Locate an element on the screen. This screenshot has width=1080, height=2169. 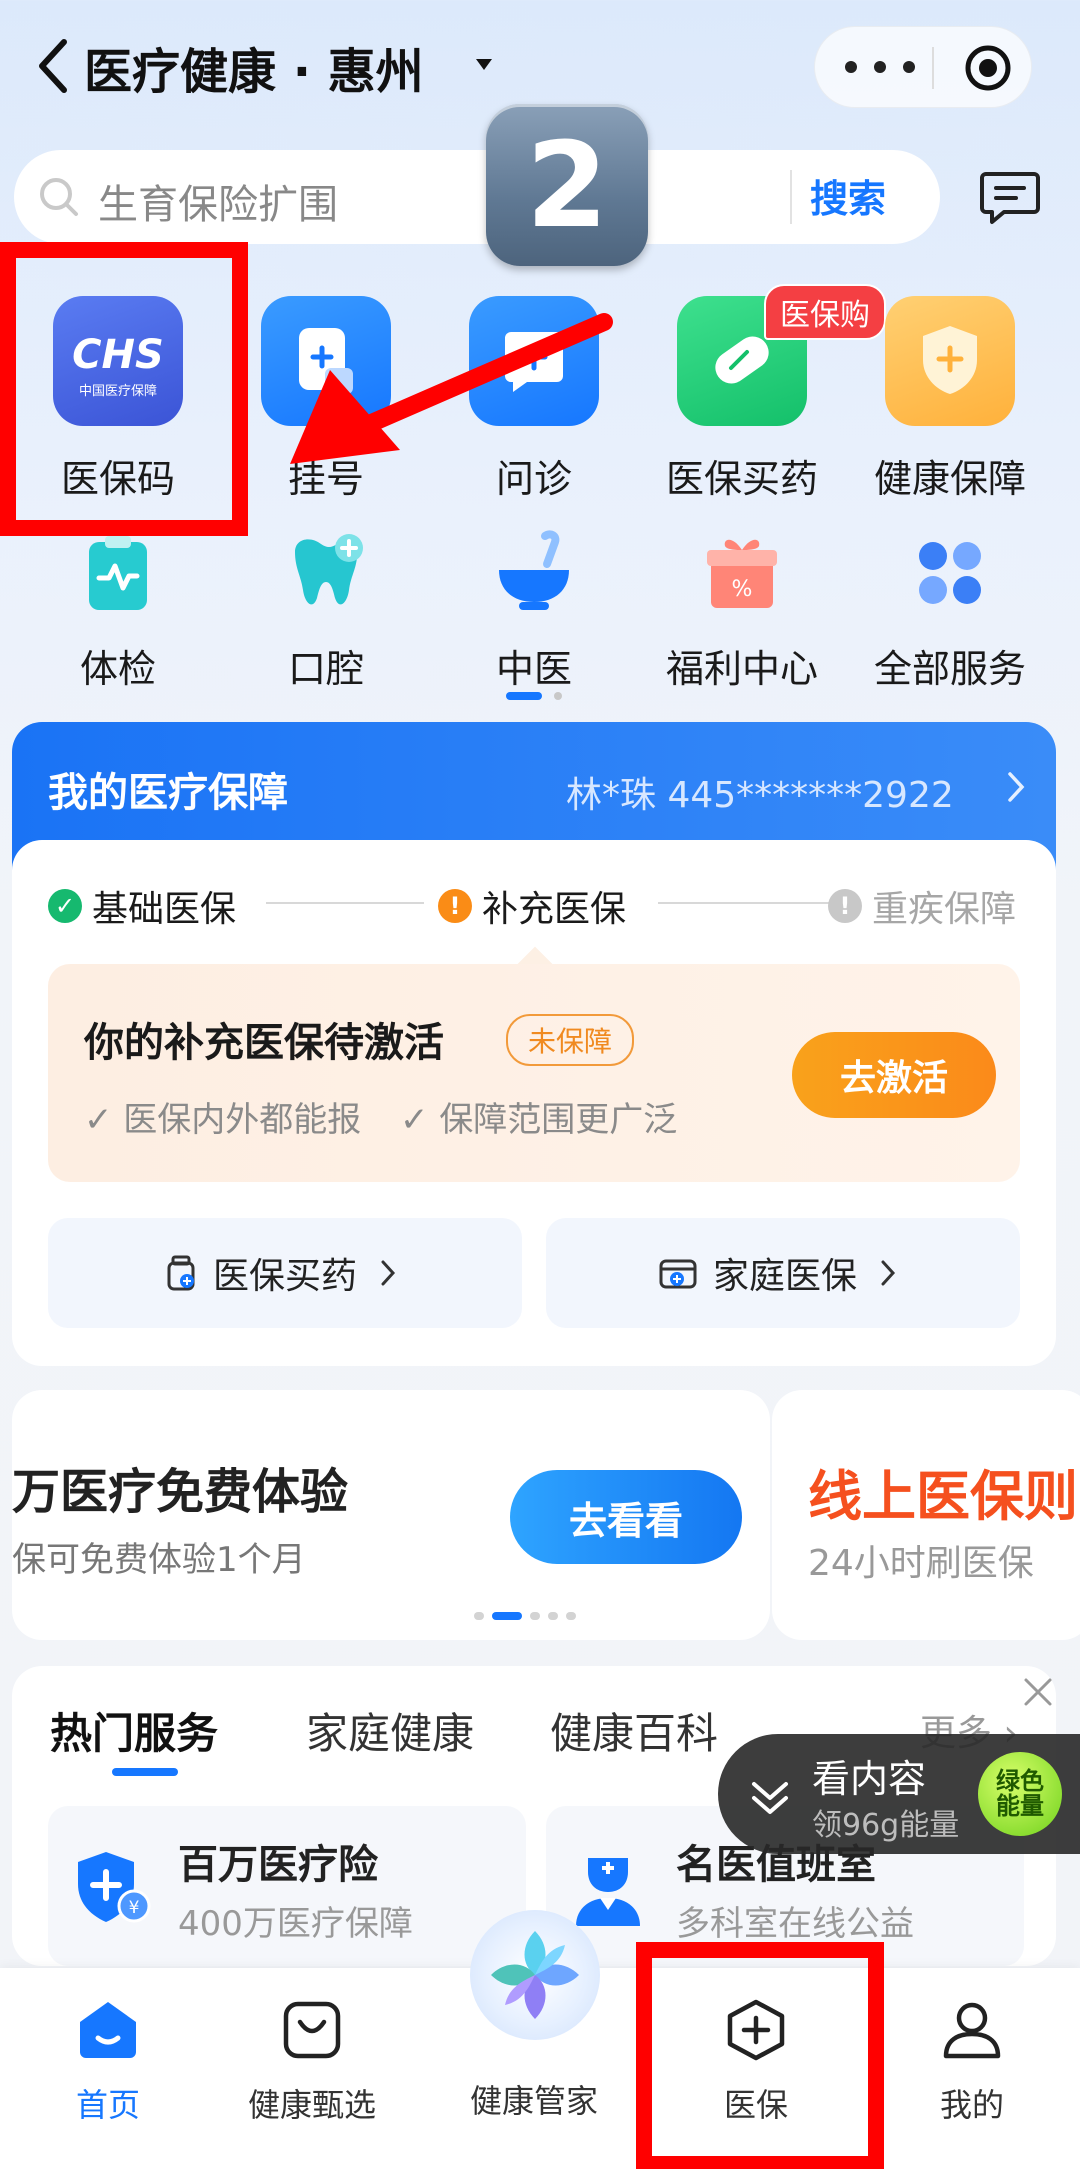
service-all: 全部服务 is located at coordinates (950, 610).